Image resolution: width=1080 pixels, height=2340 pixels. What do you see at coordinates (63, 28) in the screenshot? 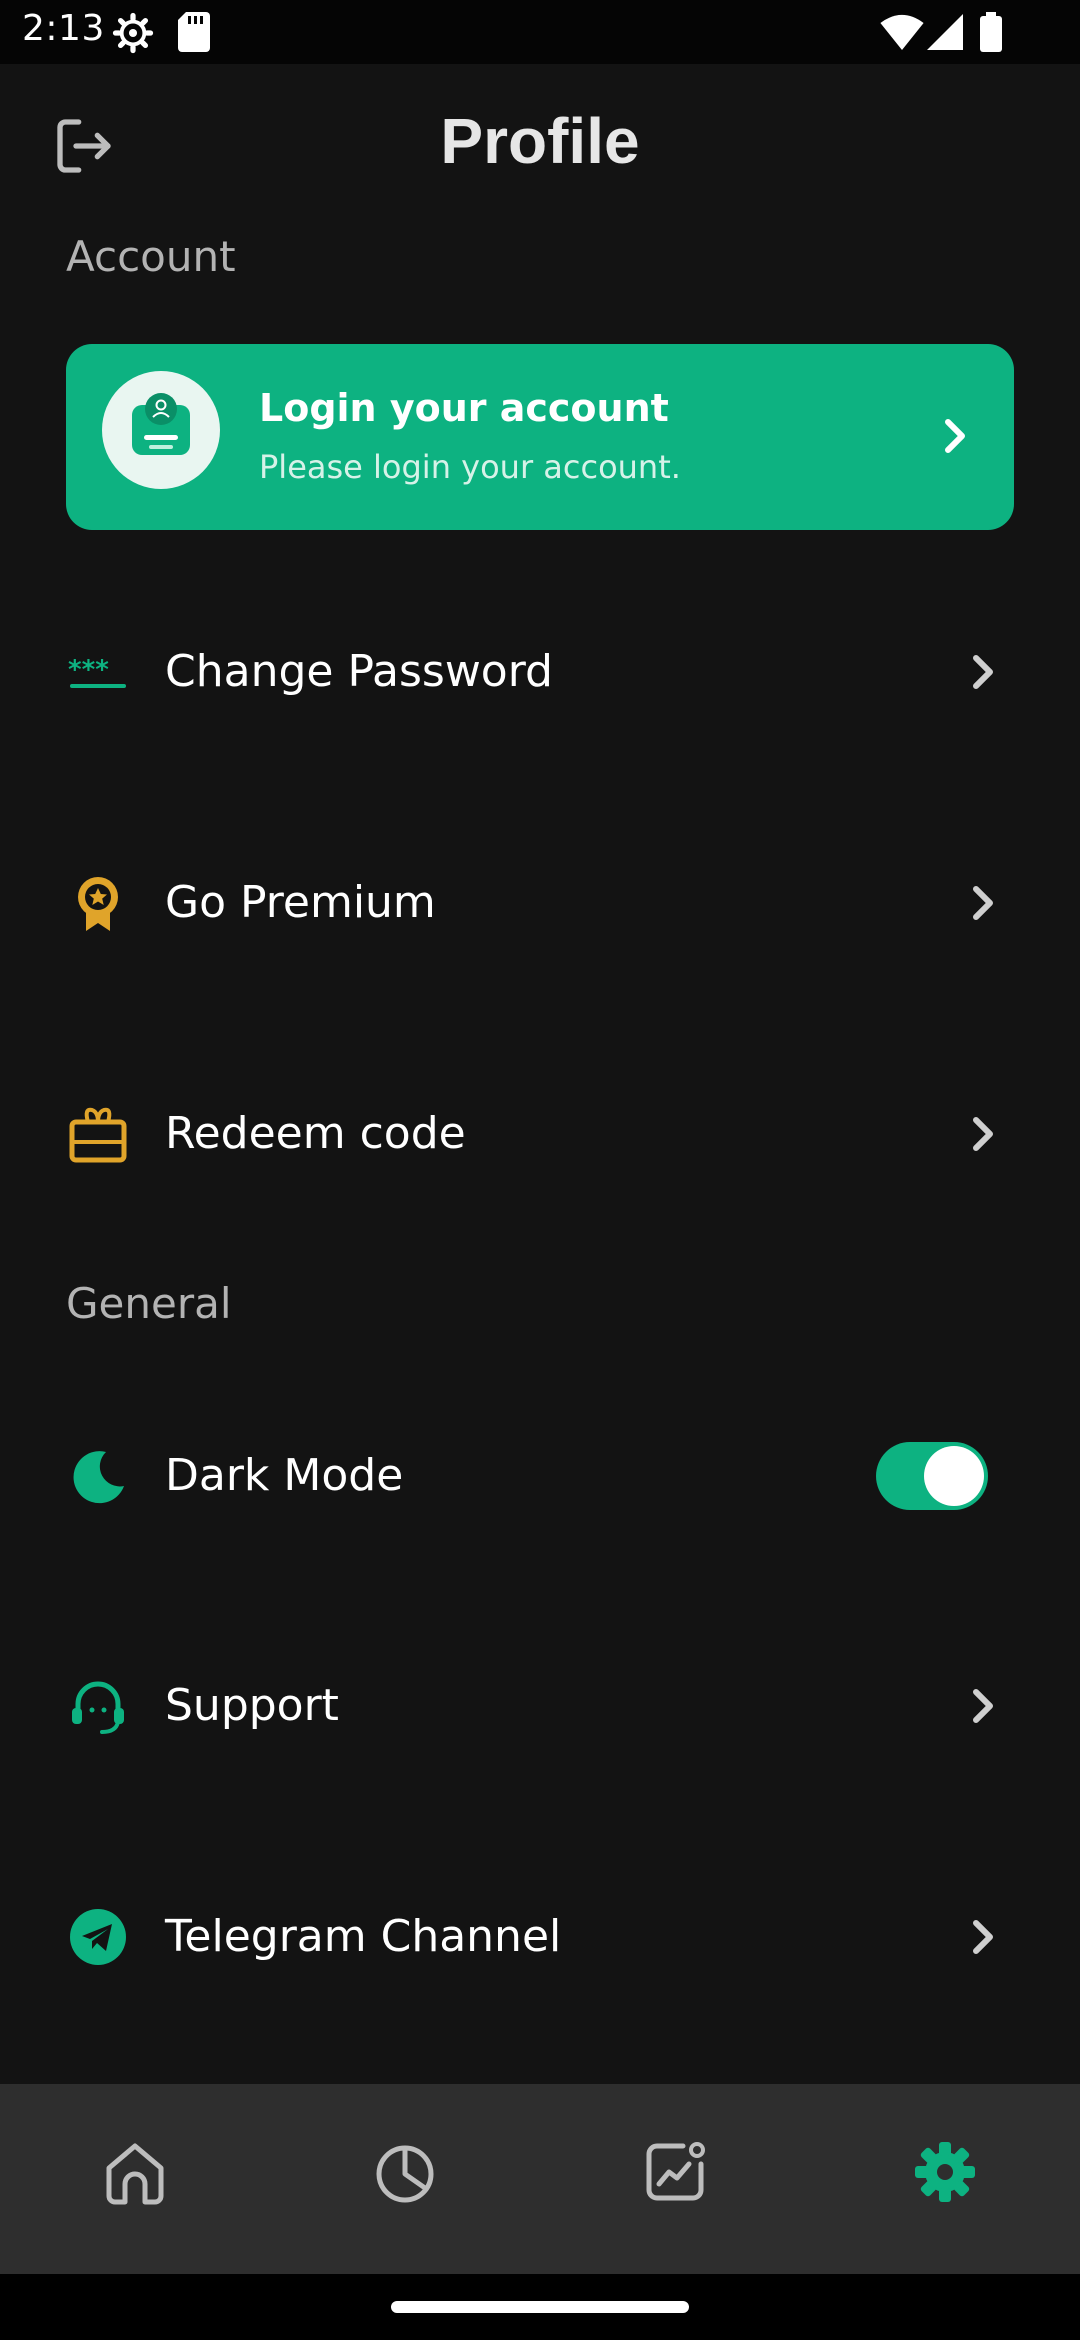
I see `status-time: 2:13` at bounding box center [63, 28].